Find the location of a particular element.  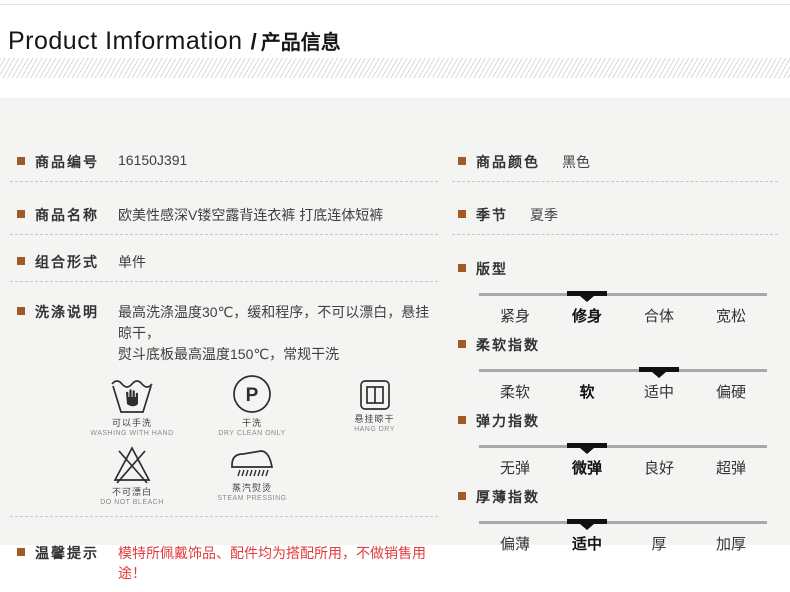

dry-clean-icon: P is located at coordinates (252, 393).